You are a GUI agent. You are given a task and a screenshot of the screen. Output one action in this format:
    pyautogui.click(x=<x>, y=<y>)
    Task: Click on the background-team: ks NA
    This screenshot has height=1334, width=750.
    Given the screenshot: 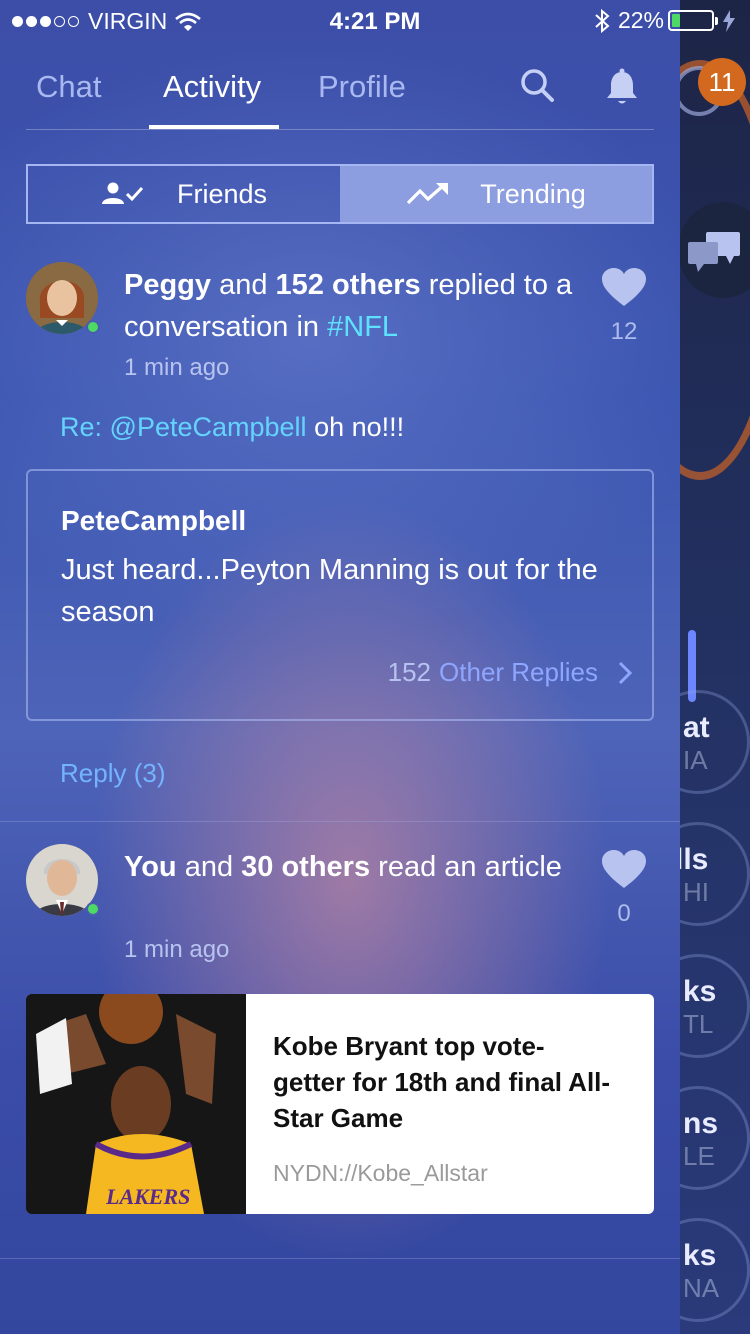 What is the action you would take?
    pyautogui.click(x=715, y=1270)
    